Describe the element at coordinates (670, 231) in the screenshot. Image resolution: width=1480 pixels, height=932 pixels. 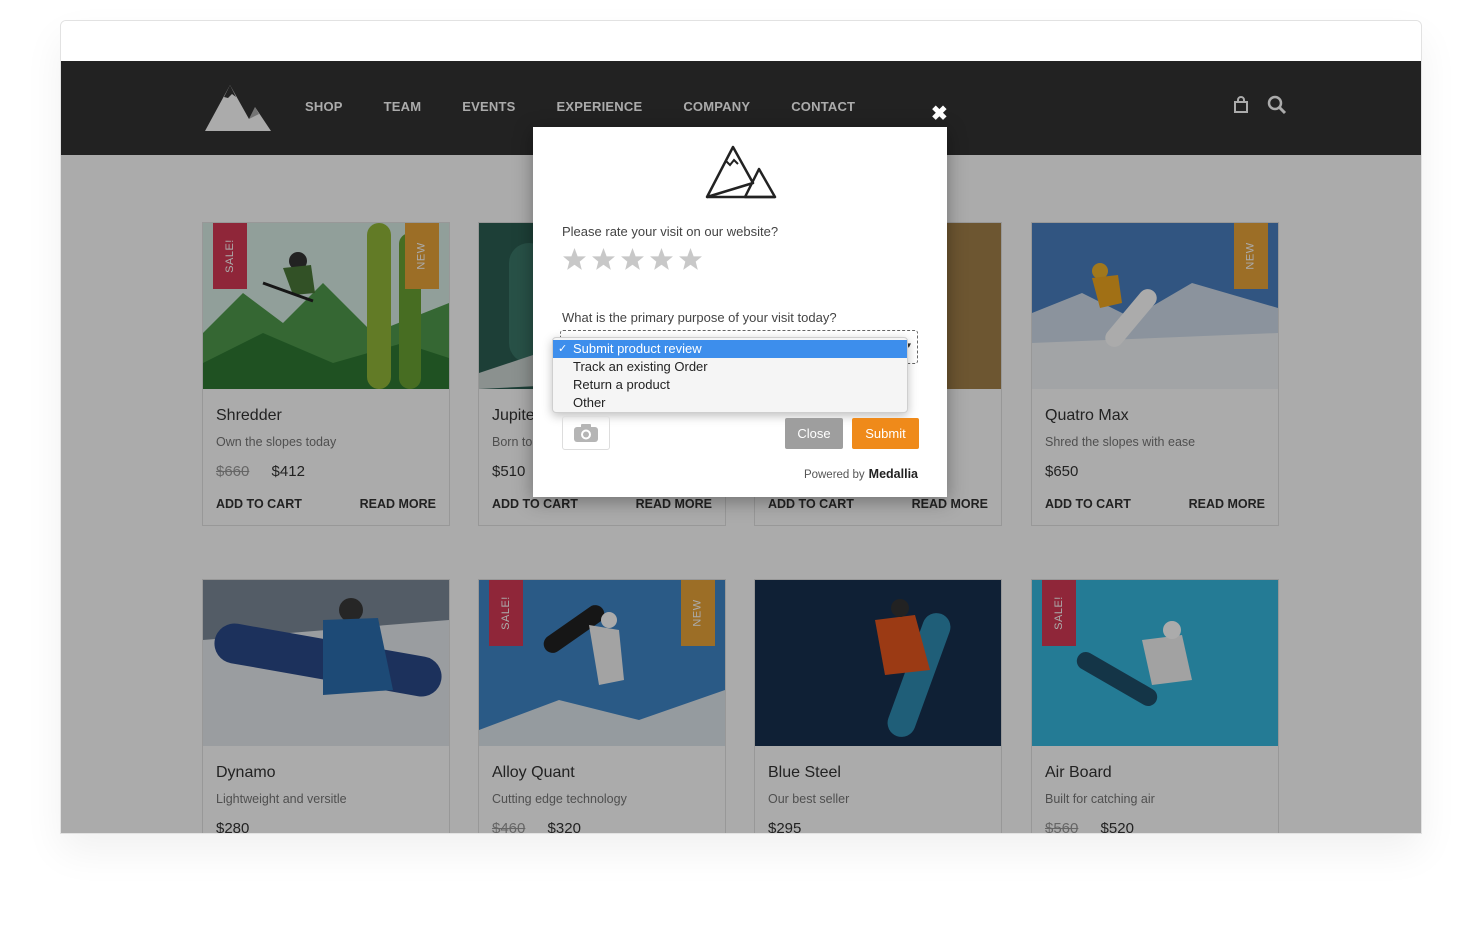
I see `rating-question: Please rate your visit on our website?` at that location.